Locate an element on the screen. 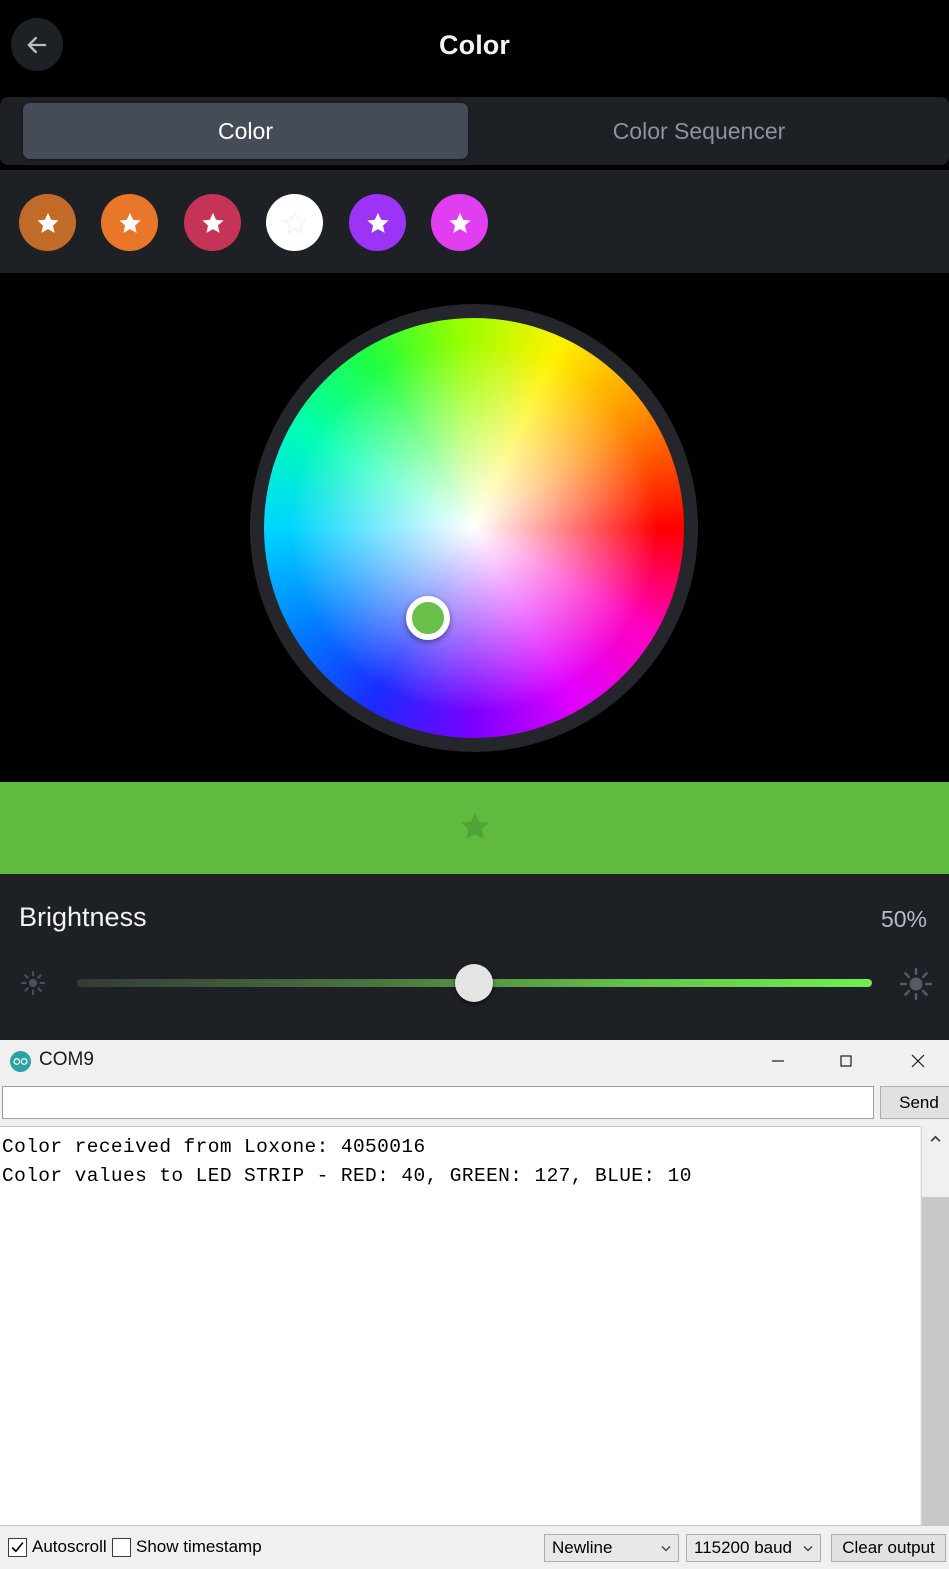 Image resolution: width=949 pixels, height=1569 pixels. star-outline-icon is located at coordinates (295, 223).